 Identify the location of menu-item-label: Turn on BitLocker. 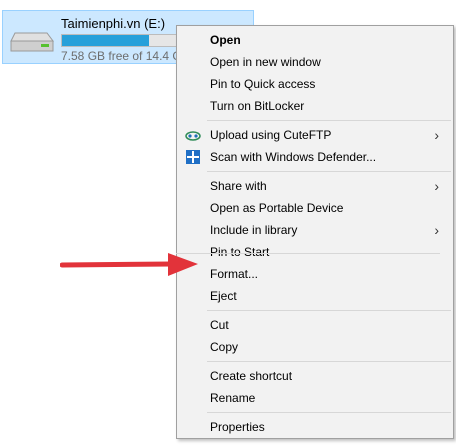
(257, 106).